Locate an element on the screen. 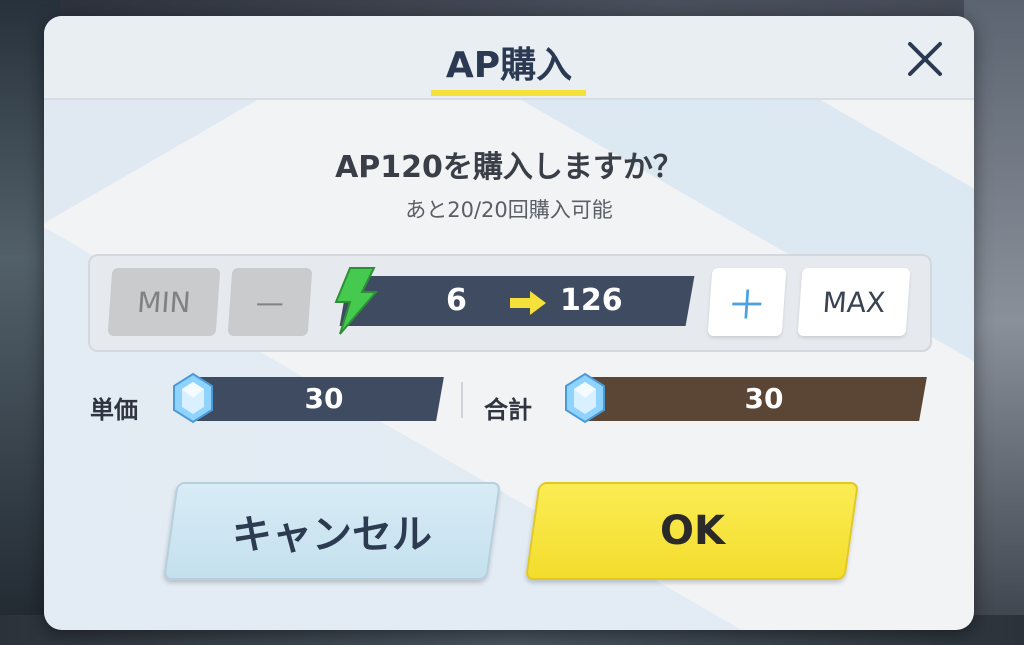  remaining-purchases: あと20/20回購入可能 is located at coordinates (509, 210).